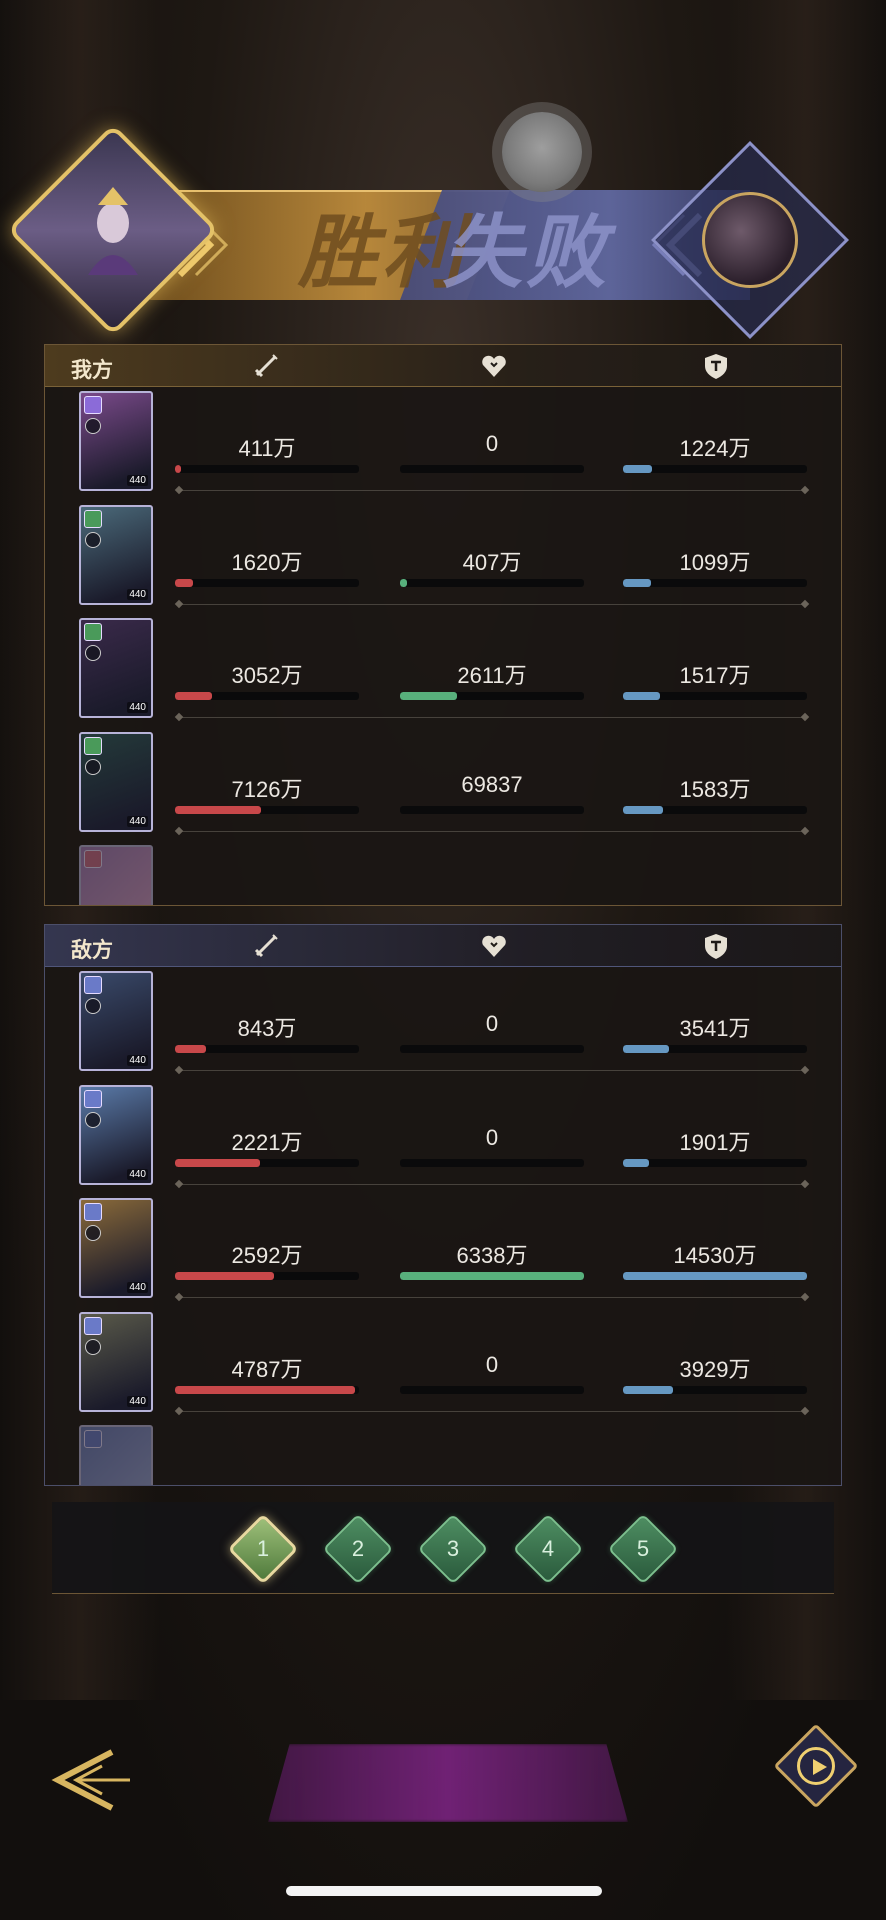 Image resolution: width=886 pixels, height=1920 pixels. Describe the element at coordinates (448, 1783) in the screenshot. I see `confirm-button` at that location.